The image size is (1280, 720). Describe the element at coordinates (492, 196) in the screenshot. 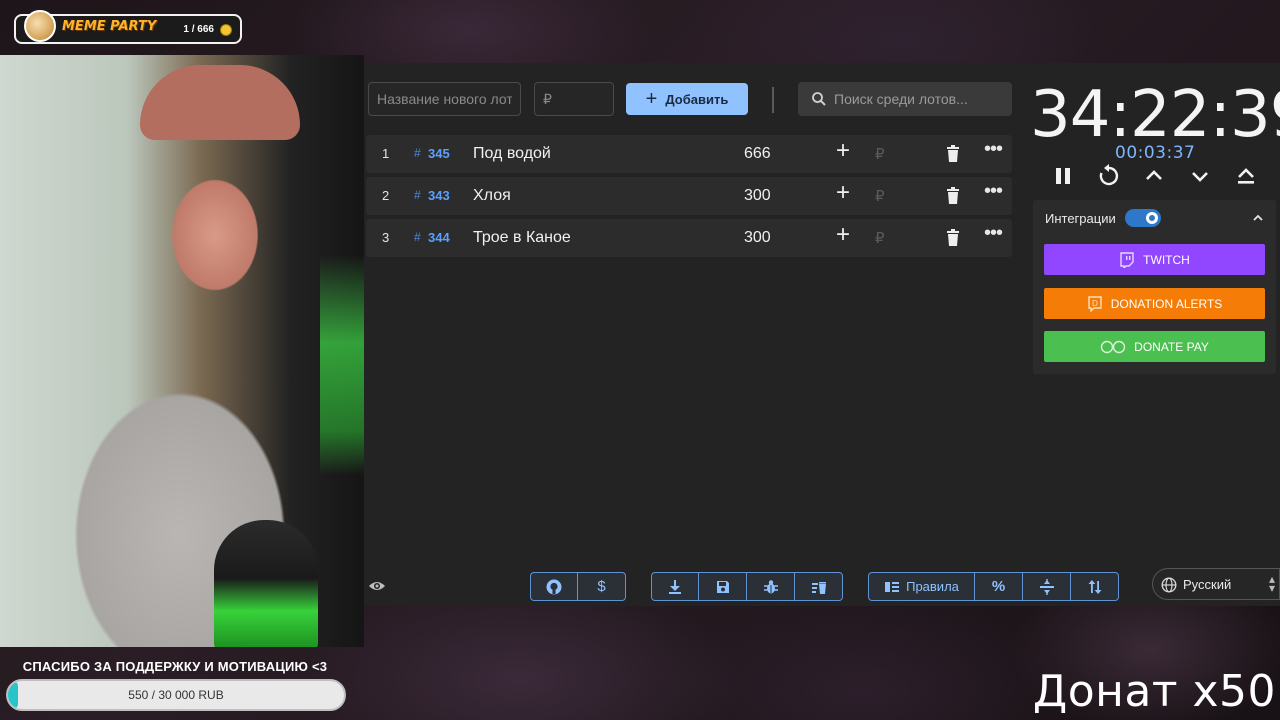

I see `lot-name: Хлоя` at that location.